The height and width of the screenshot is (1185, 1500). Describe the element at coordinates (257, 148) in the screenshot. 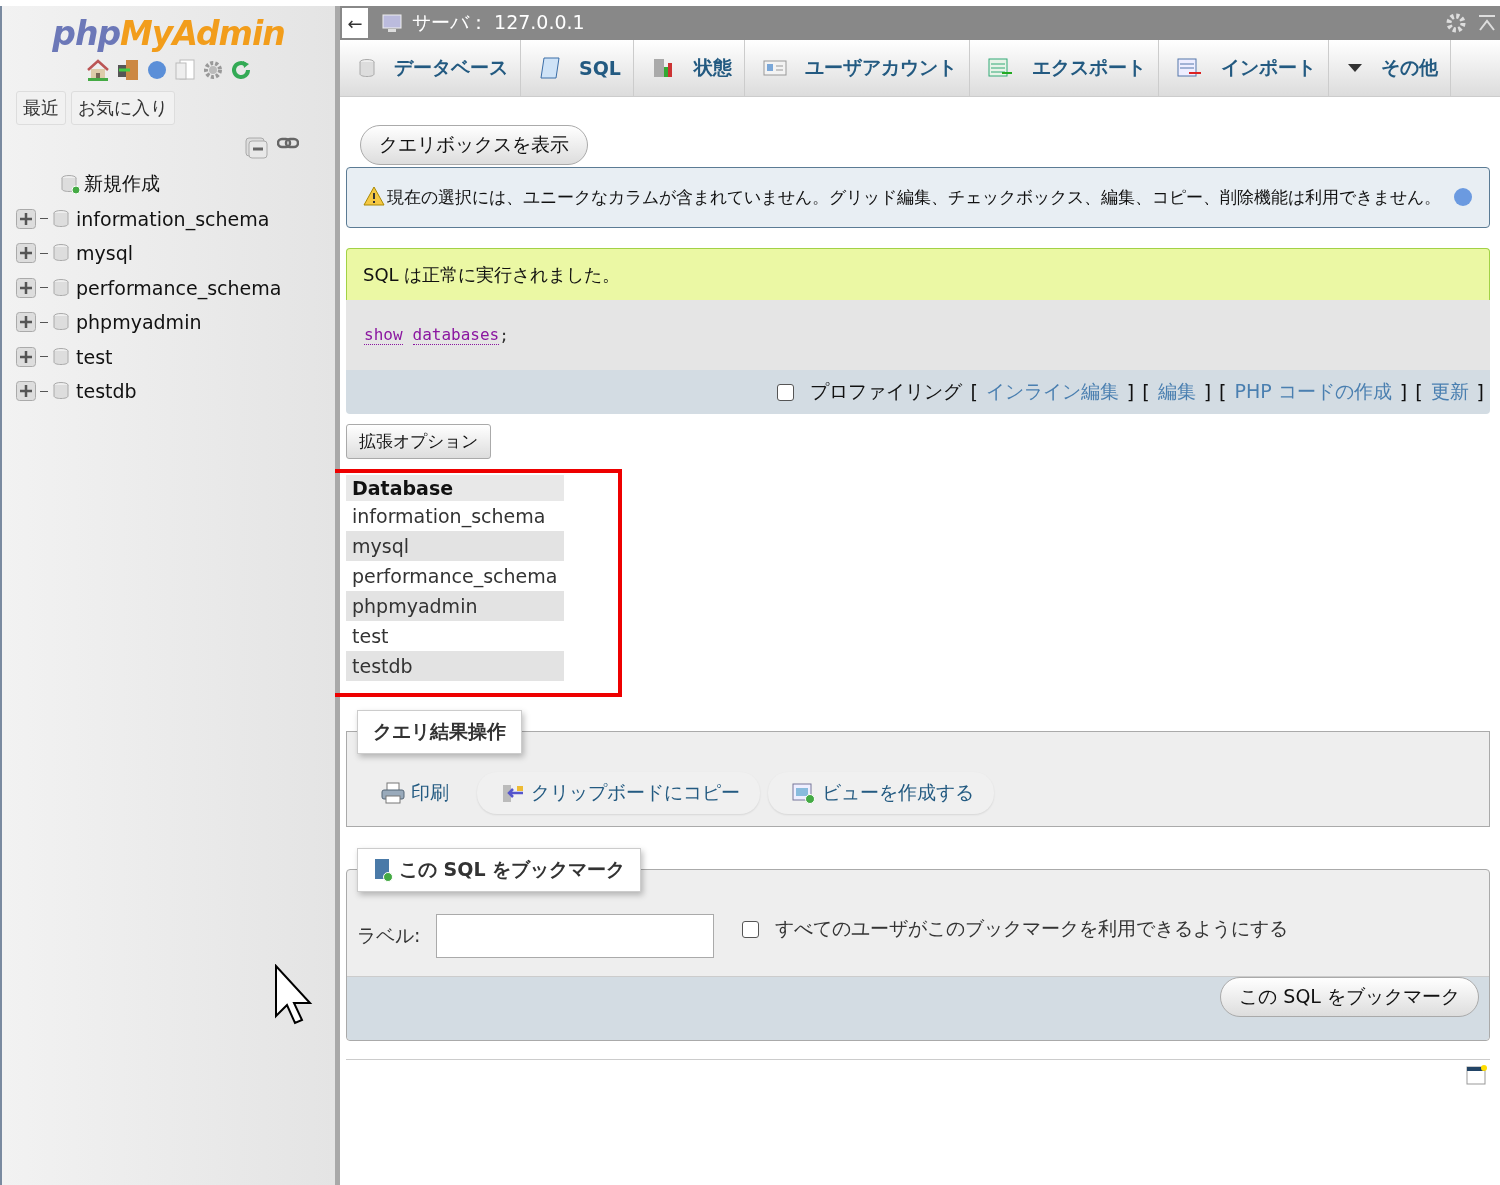

I see `collapse-all-icon` at that location.